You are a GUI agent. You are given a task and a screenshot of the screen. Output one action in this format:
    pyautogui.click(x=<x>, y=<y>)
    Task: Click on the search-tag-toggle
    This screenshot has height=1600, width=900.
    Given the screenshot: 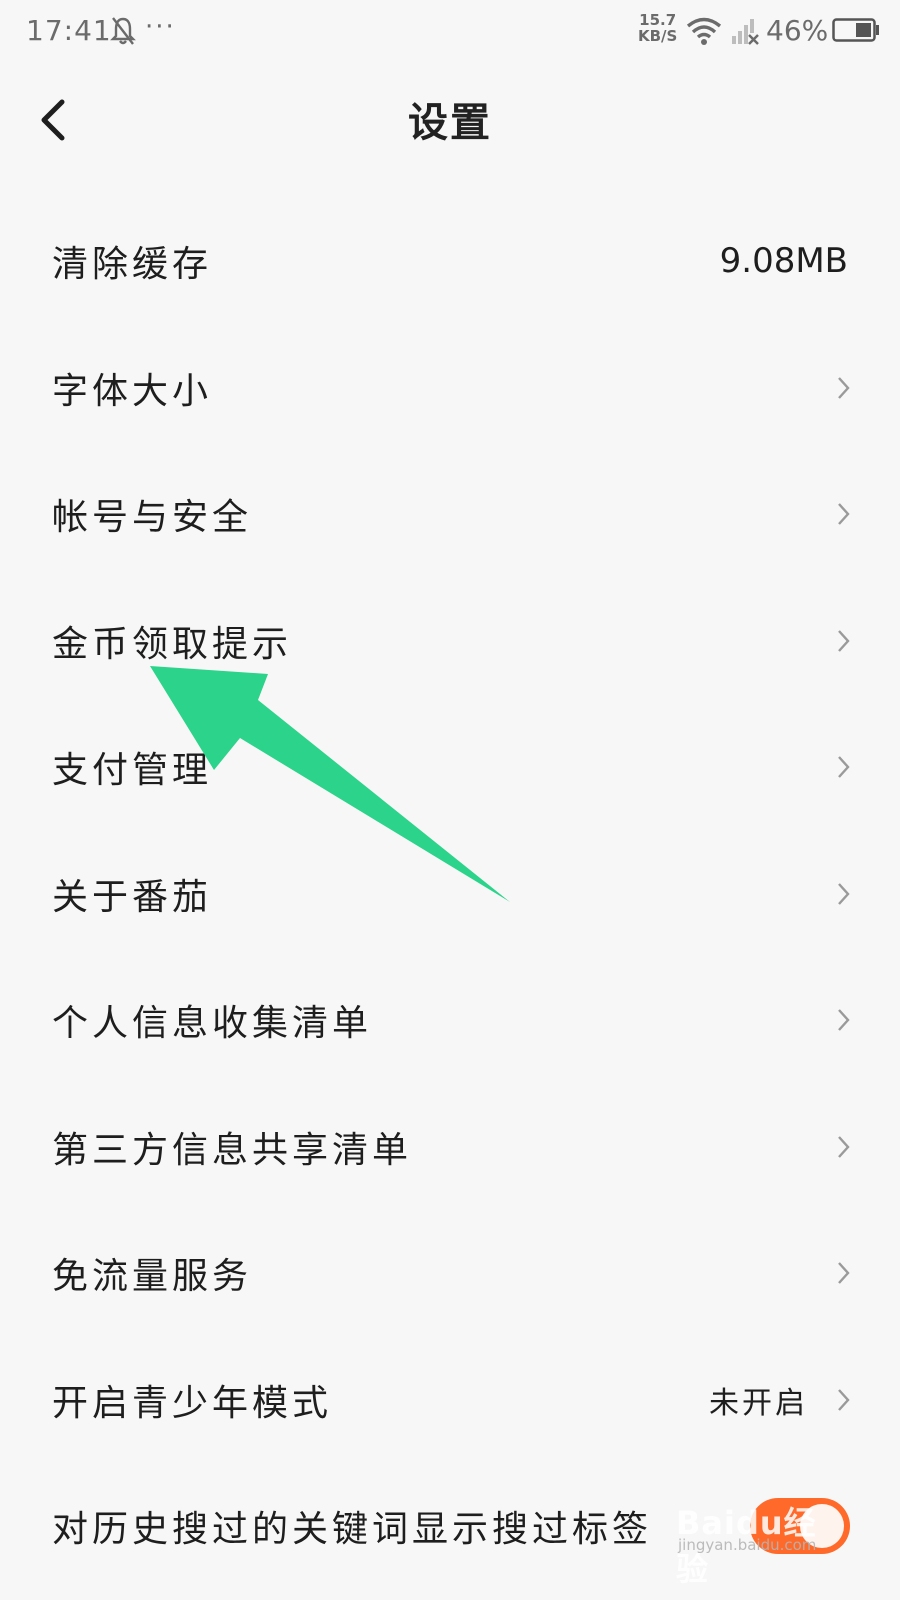 What is the action you would take?
    pyautogui.click(x=800, y=1526)
    